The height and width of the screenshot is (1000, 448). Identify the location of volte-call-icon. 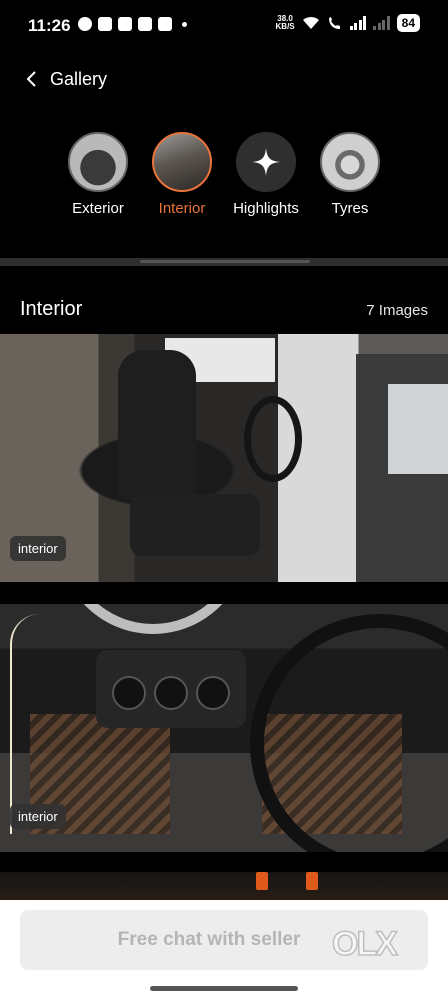
(334, 23).